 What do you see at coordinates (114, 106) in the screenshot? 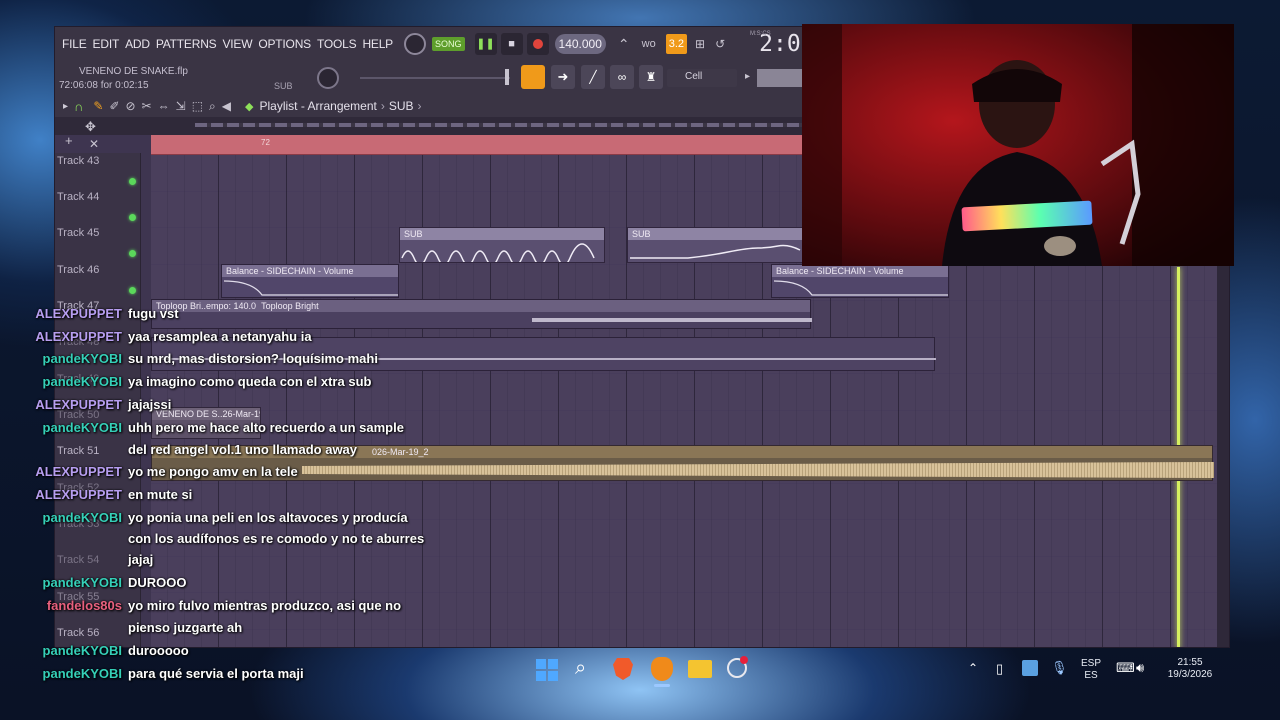
I see `brush-icon: ✐` at bounding box center [114, 106].